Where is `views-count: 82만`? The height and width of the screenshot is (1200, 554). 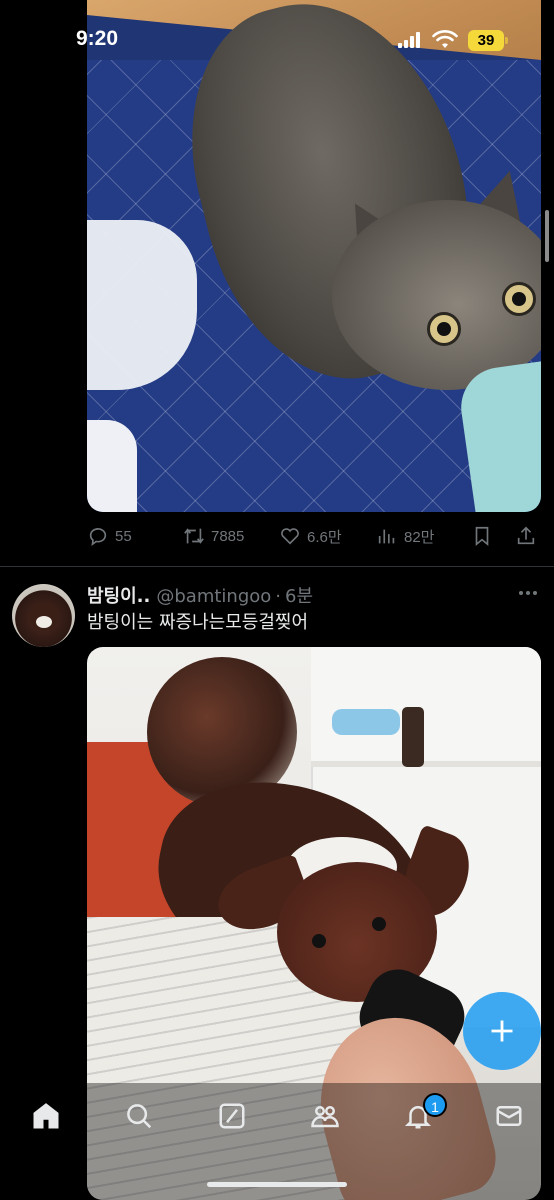
views-count: 82만 is located at coordinates (419, 537).